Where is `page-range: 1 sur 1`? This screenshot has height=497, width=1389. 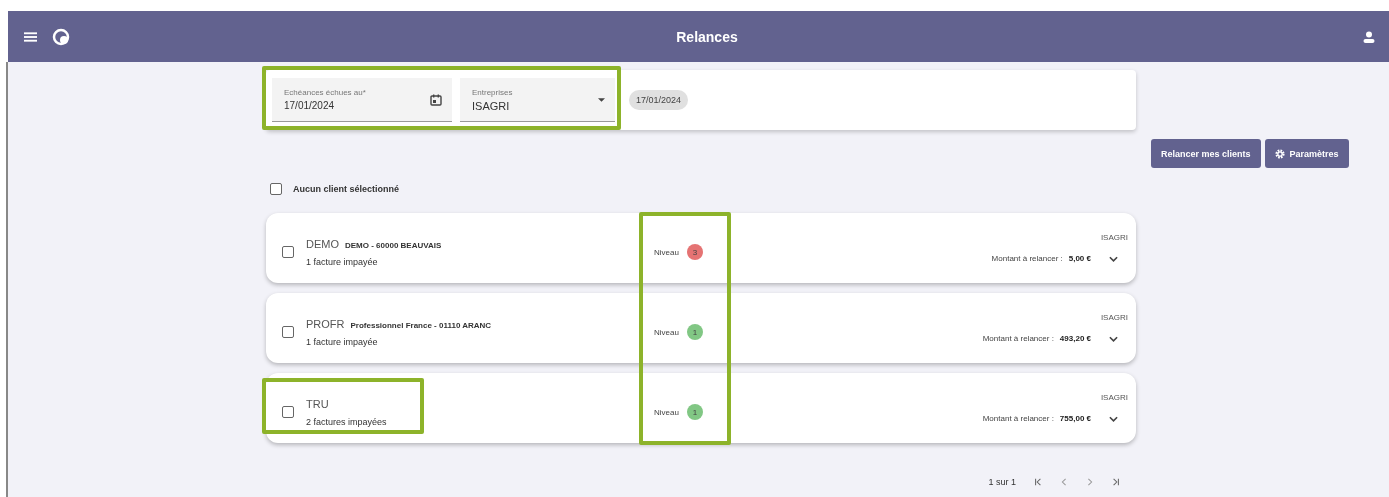
page-range: 1 sur 1 is located at coordinates (1002, 482).